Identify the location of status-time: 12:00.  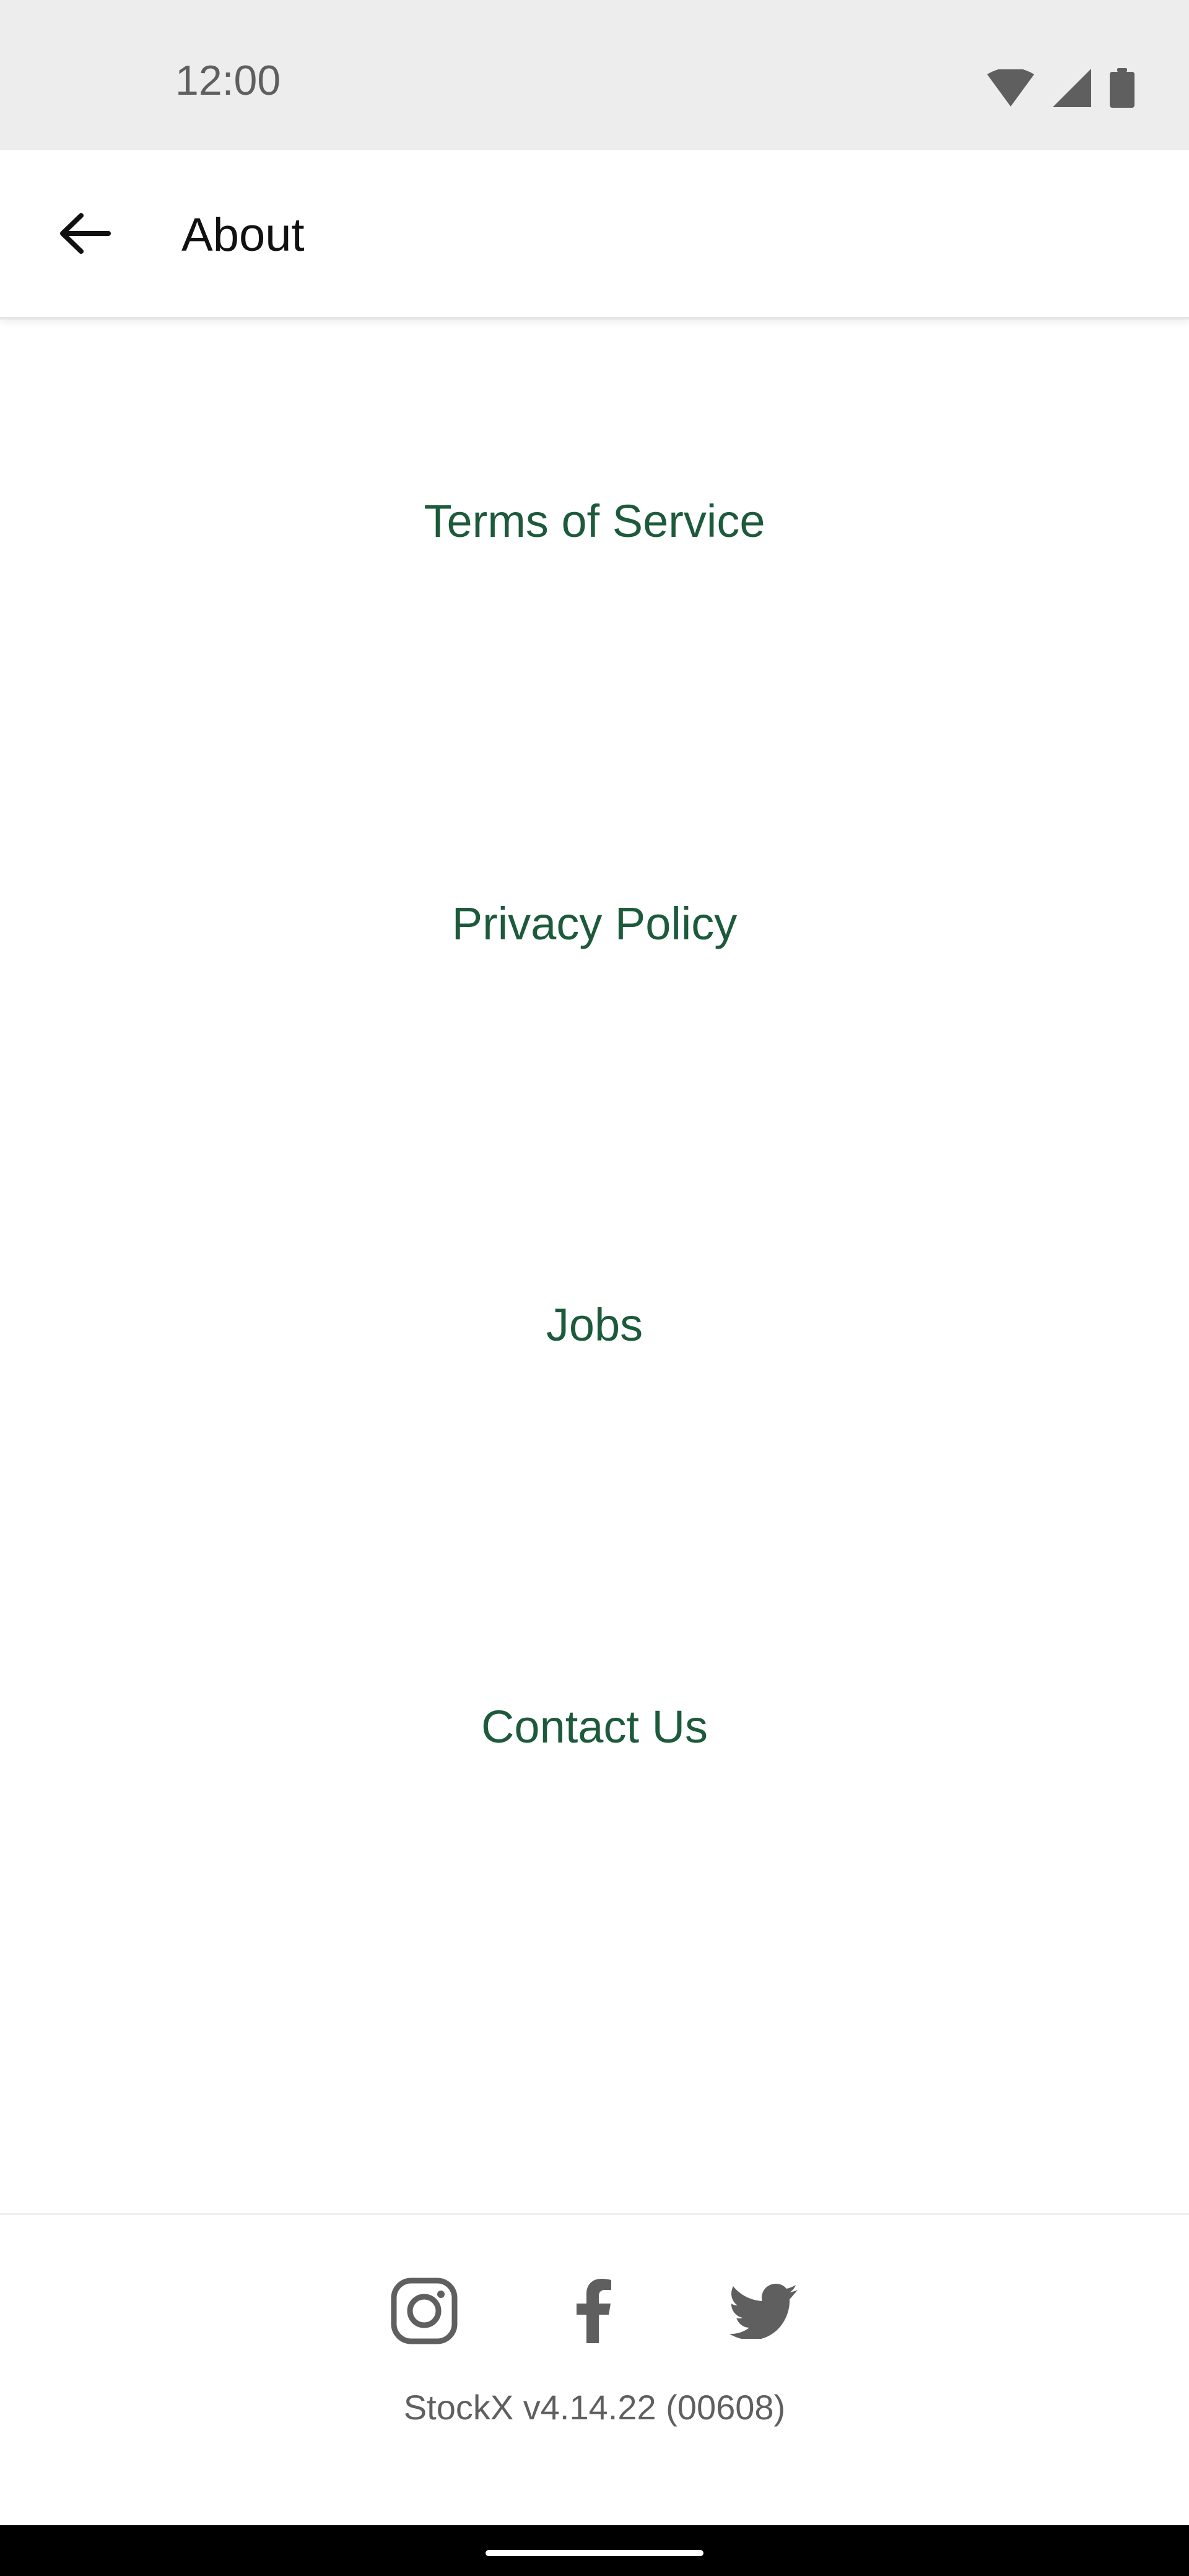
(228, 80).